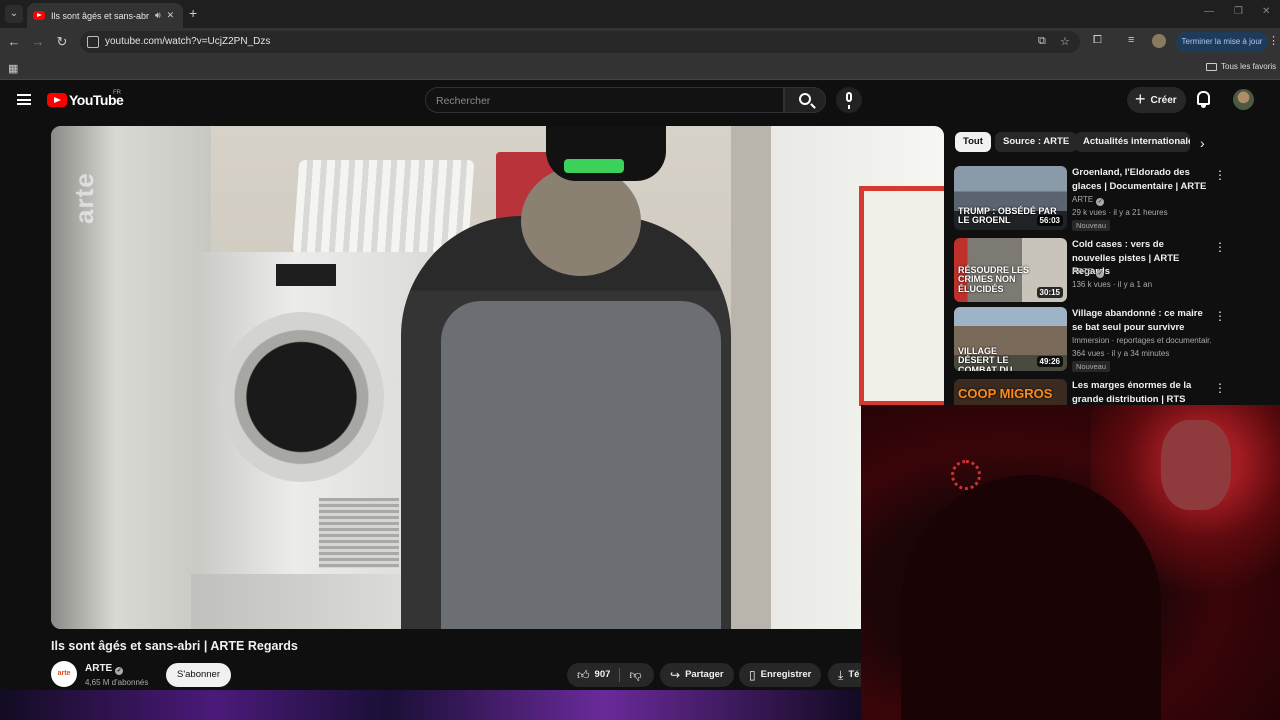 The width and height of the screenshot is (1280, 720). What do you see at coordinates (1241, 66) in the screenshot?
I see `all-bookmarks-folder: Tous les favoris` at bounding box center [1241, 66].